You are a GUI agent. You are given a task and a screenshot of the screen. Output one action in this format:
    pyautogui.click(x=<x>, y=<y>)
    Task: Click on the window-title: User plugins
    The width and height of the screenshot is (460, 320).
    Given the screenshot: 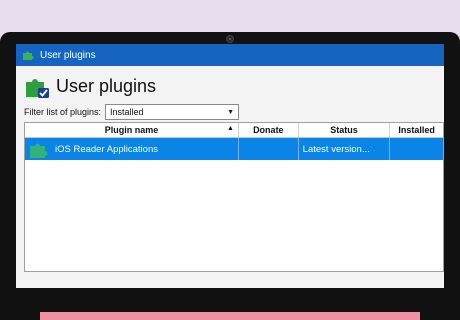 What is the action you would take?
    pyautogui.click(x=68, y=55)
    